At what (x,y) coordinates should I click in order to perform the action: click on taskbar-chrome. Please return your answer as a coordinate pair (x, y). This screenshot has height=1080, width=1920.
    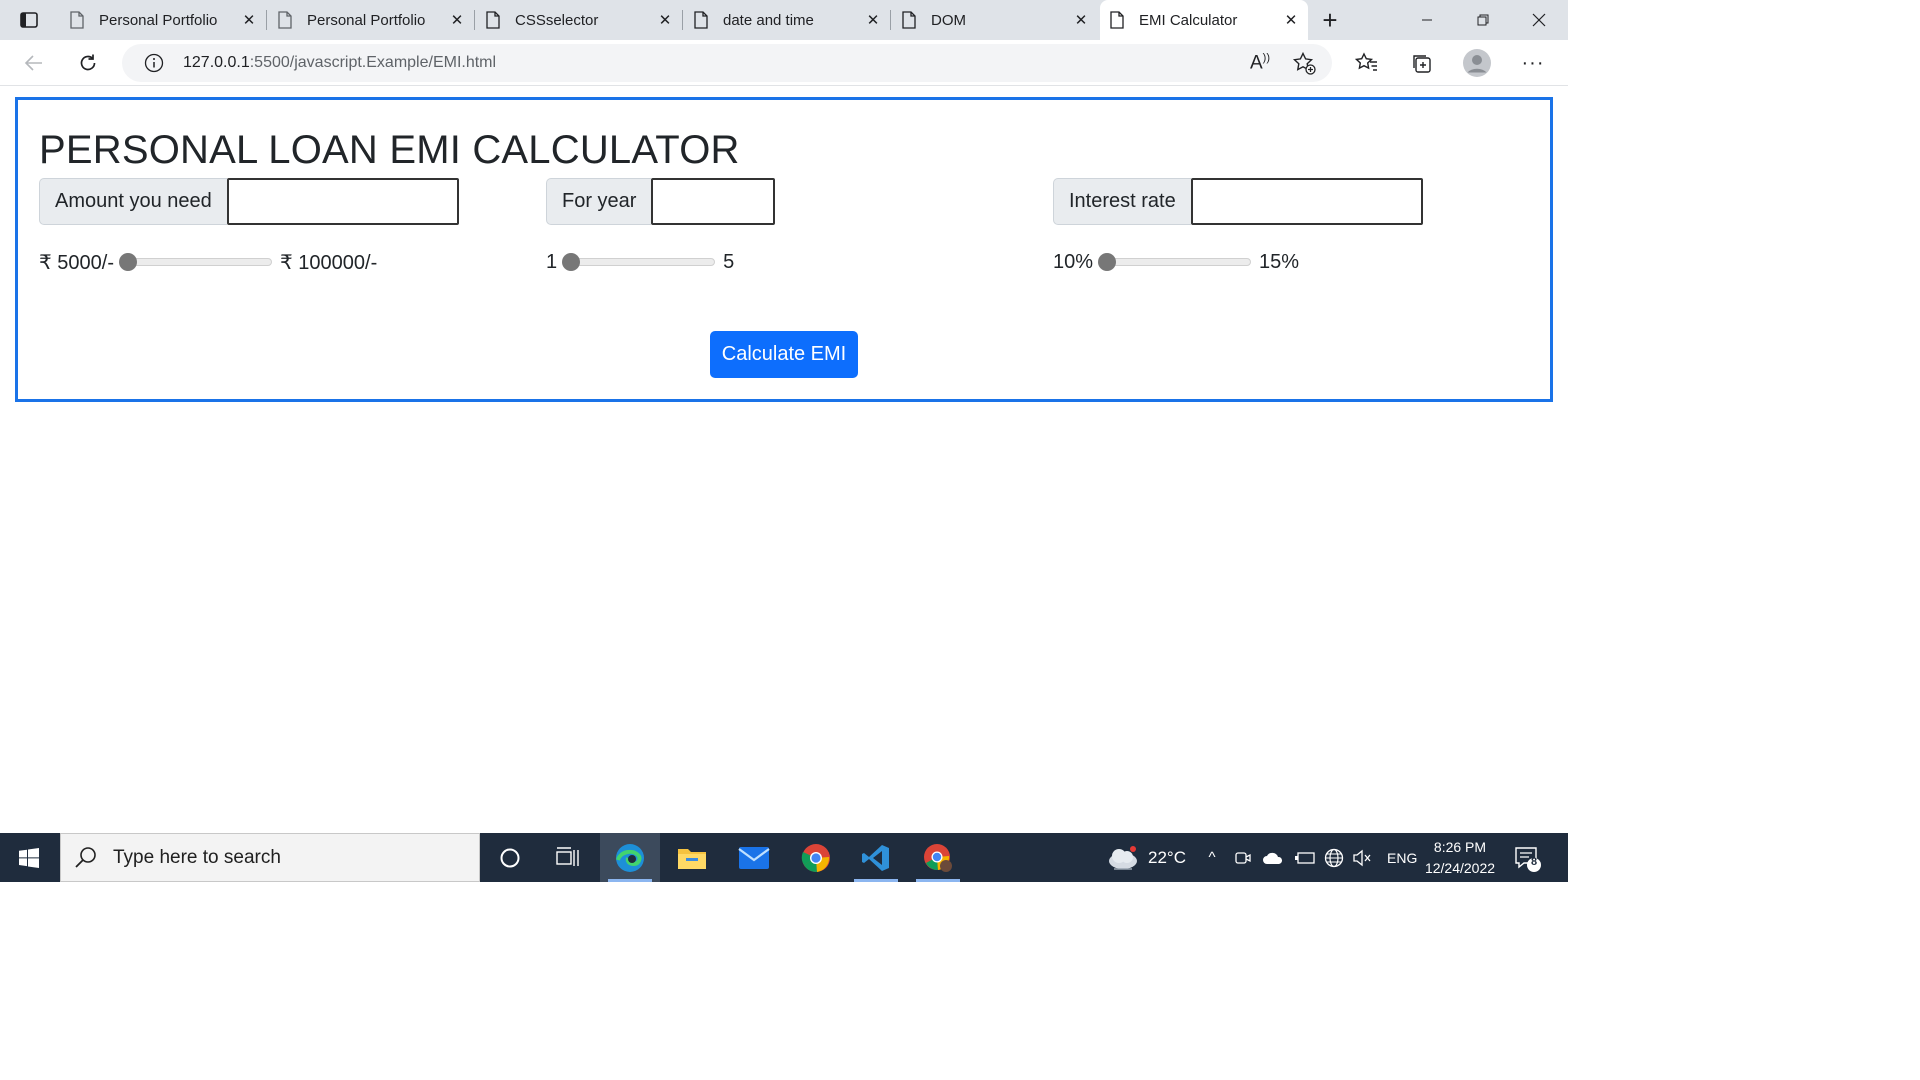
    Looking at the image, I should click on (816, 857).